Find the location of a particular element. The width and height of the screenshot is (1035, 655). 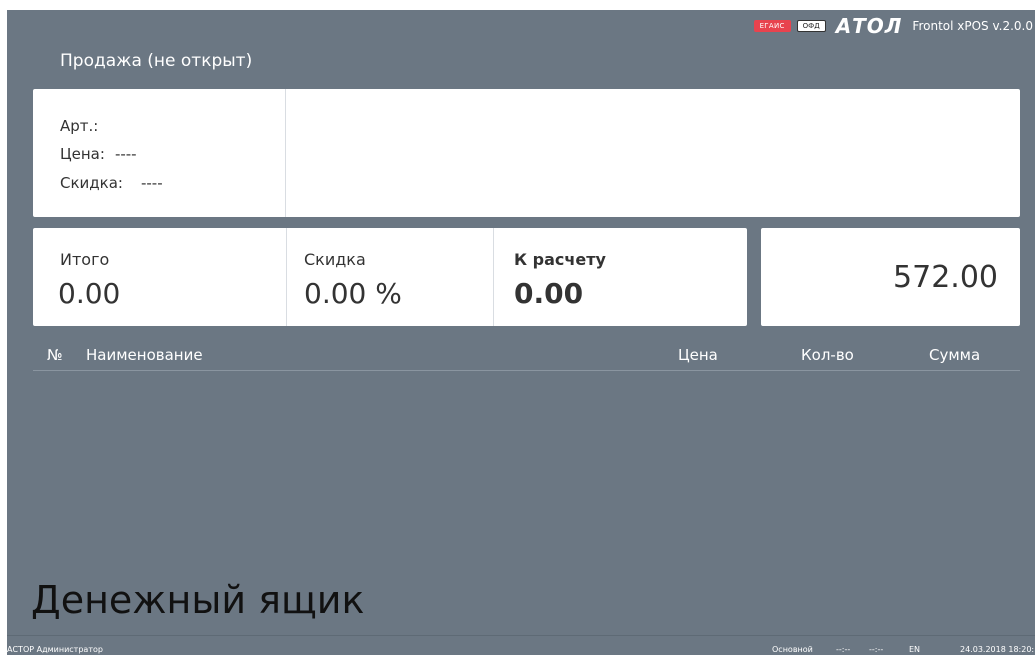

app-version: Frontol xPOS v.2.0.0 is located at coordinates (972, 26).